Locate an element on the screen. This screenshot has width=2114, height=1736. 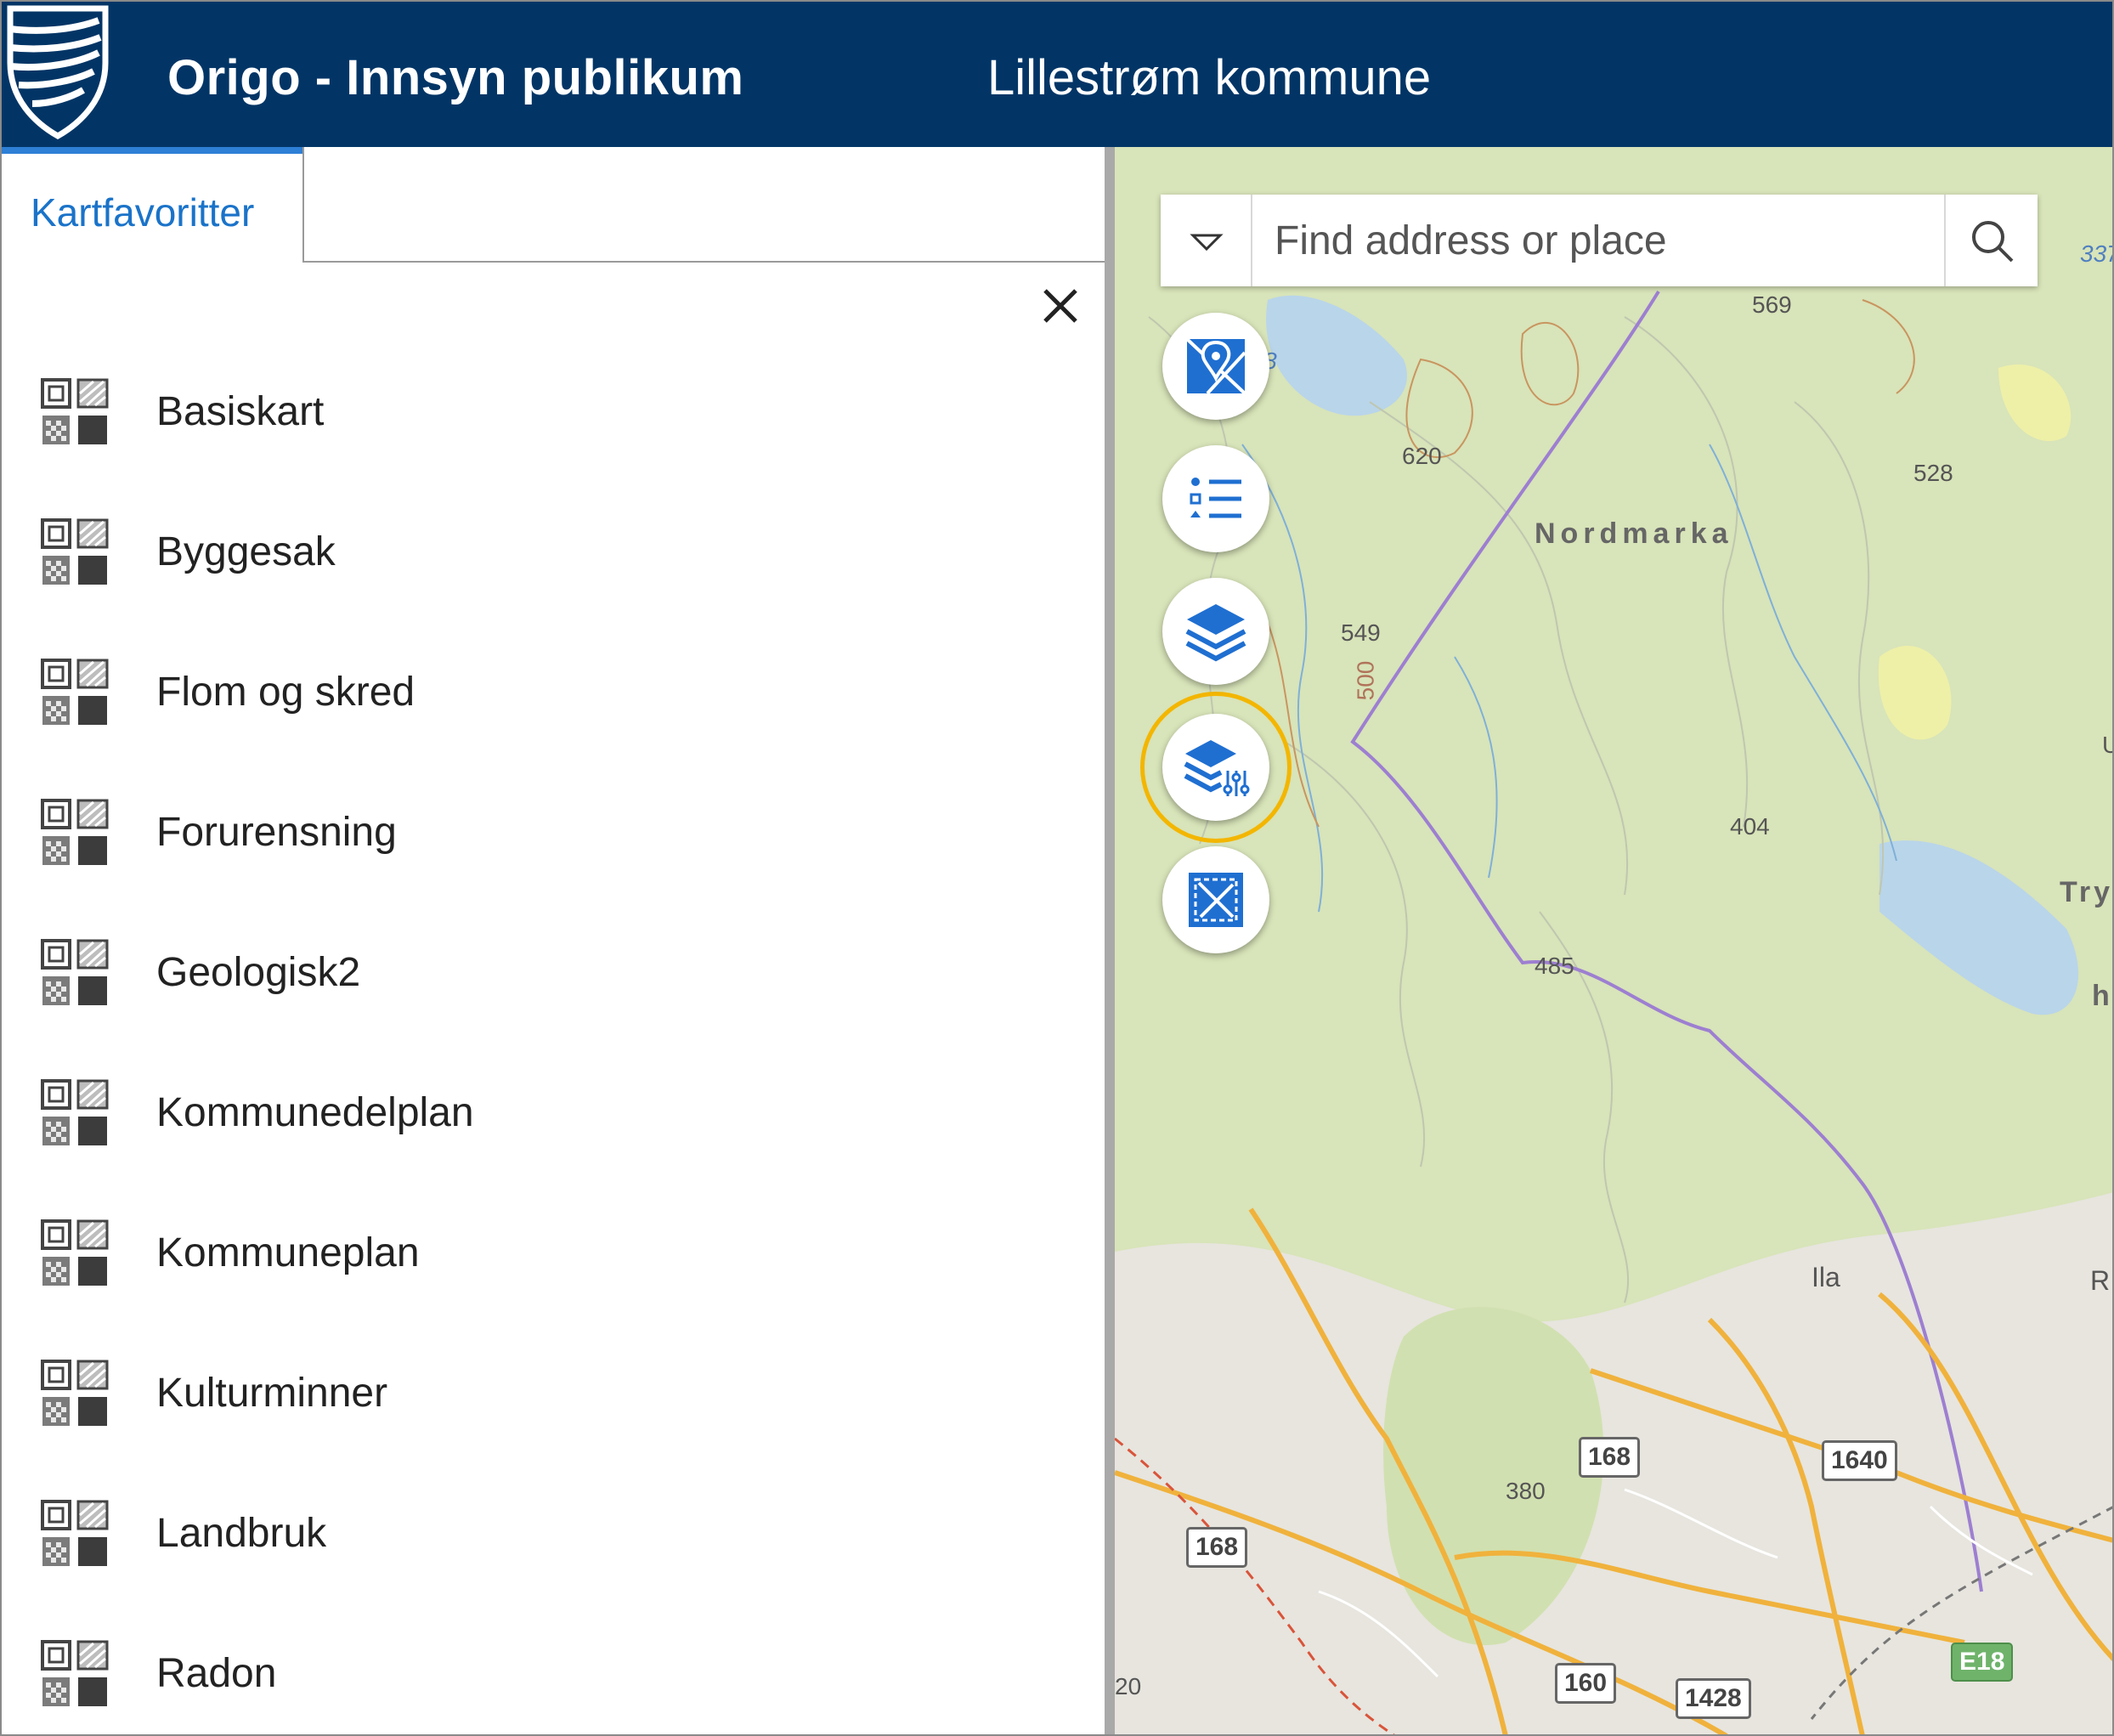
list-item-label: Landbruk is located at coordinates (241, 1534).